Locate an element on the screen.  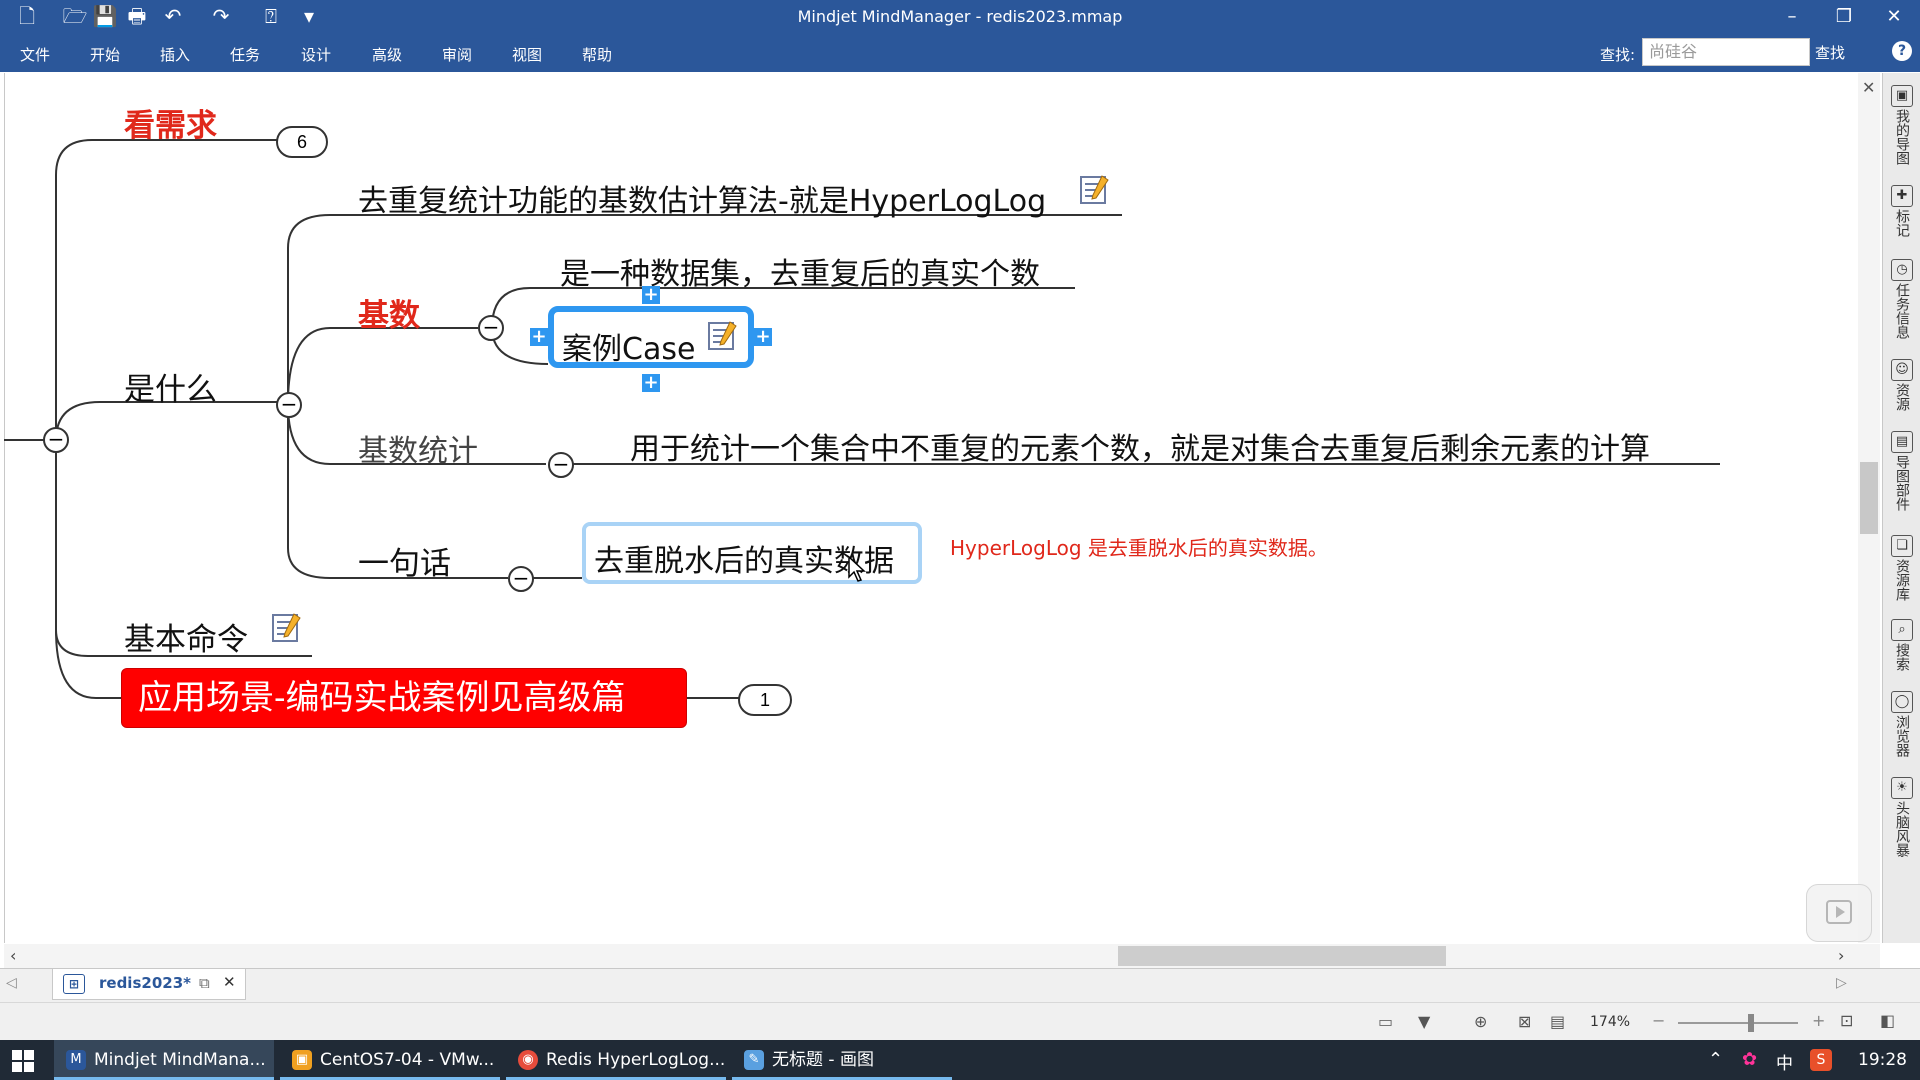
page-view-icon: ▤ is located at coordinates (1557, 1021).